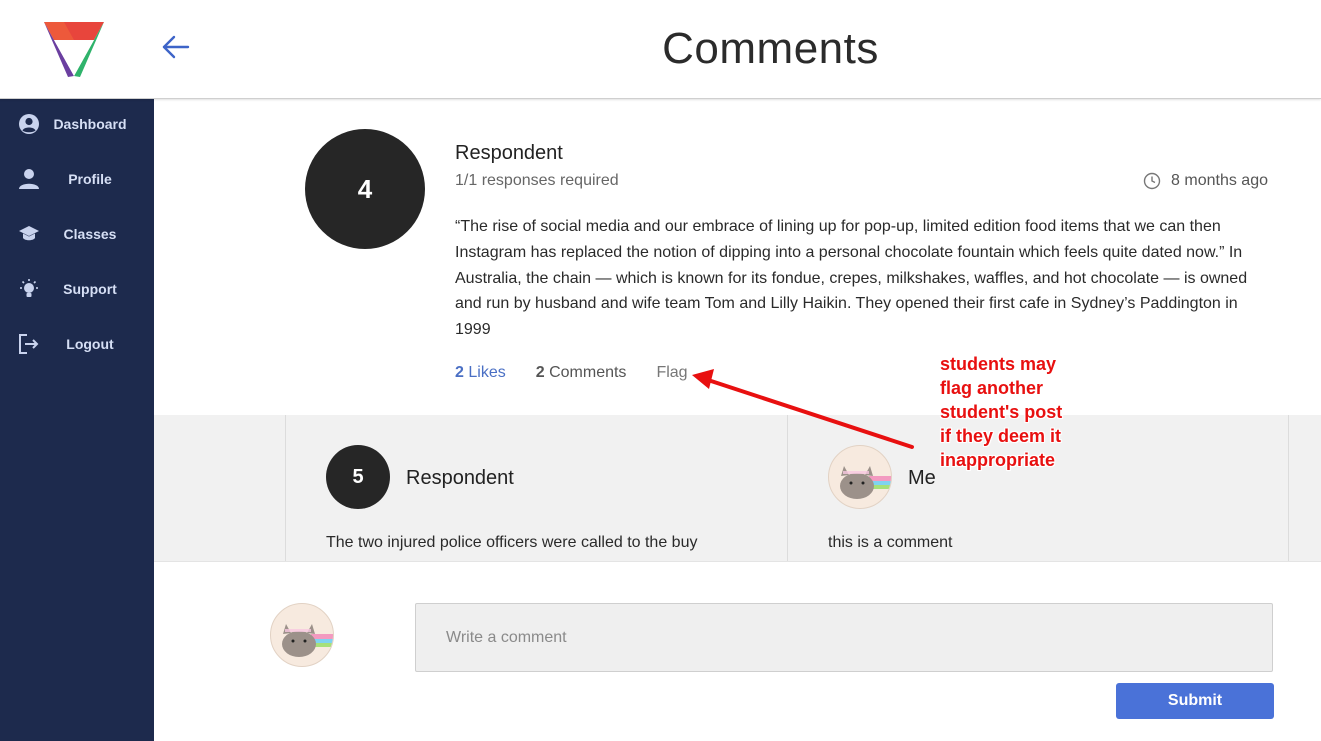 This screenshot has height=741, width=1321. Describe the element at coordinates (1195, 701) in the screenshot. I see `submit-button: Submit` at that location.